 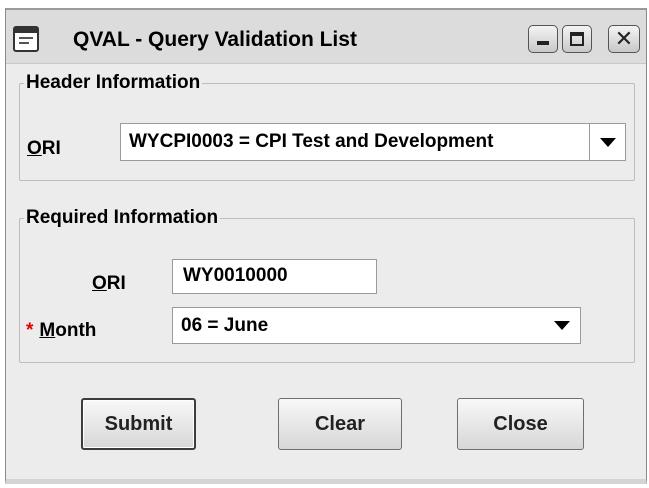 I want to click on minimize-button, so click(x=543, y=39).